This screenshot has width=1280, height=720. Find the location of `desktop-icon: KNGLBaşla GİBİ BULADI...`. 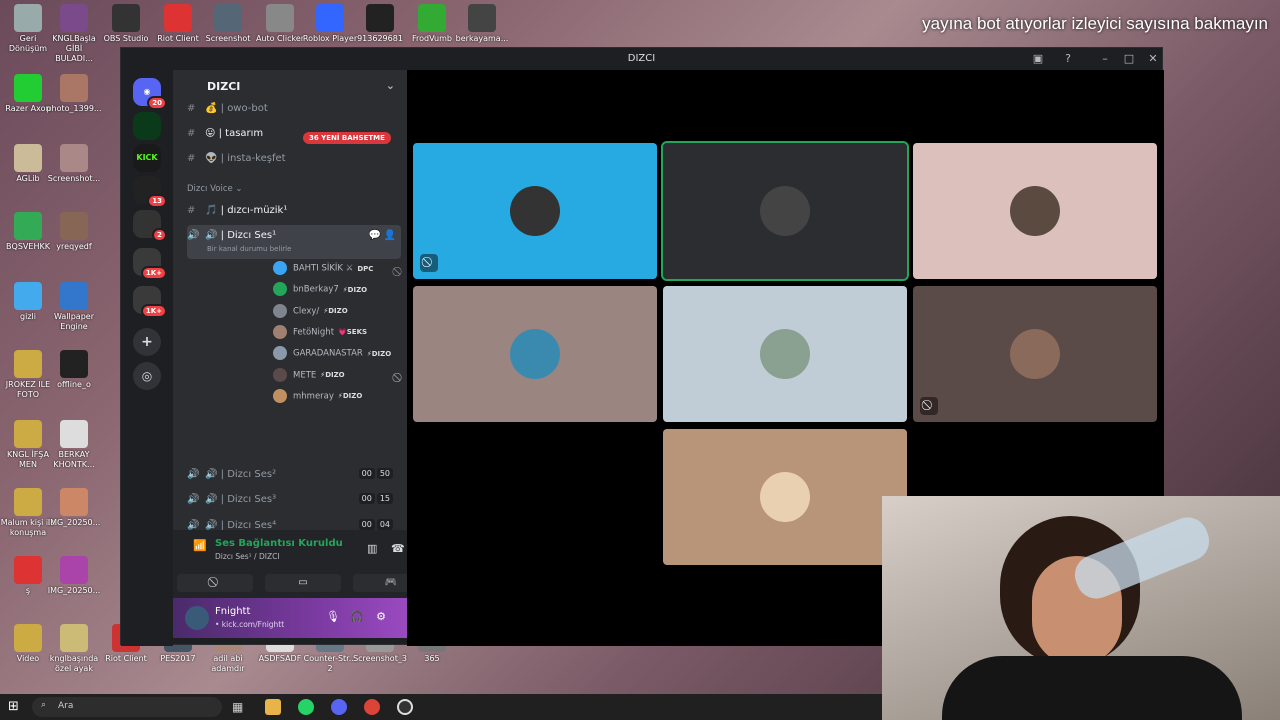

desktop-icon: KNGLBaşla GİBİ BULADI... is located at coordinates (74, 34).